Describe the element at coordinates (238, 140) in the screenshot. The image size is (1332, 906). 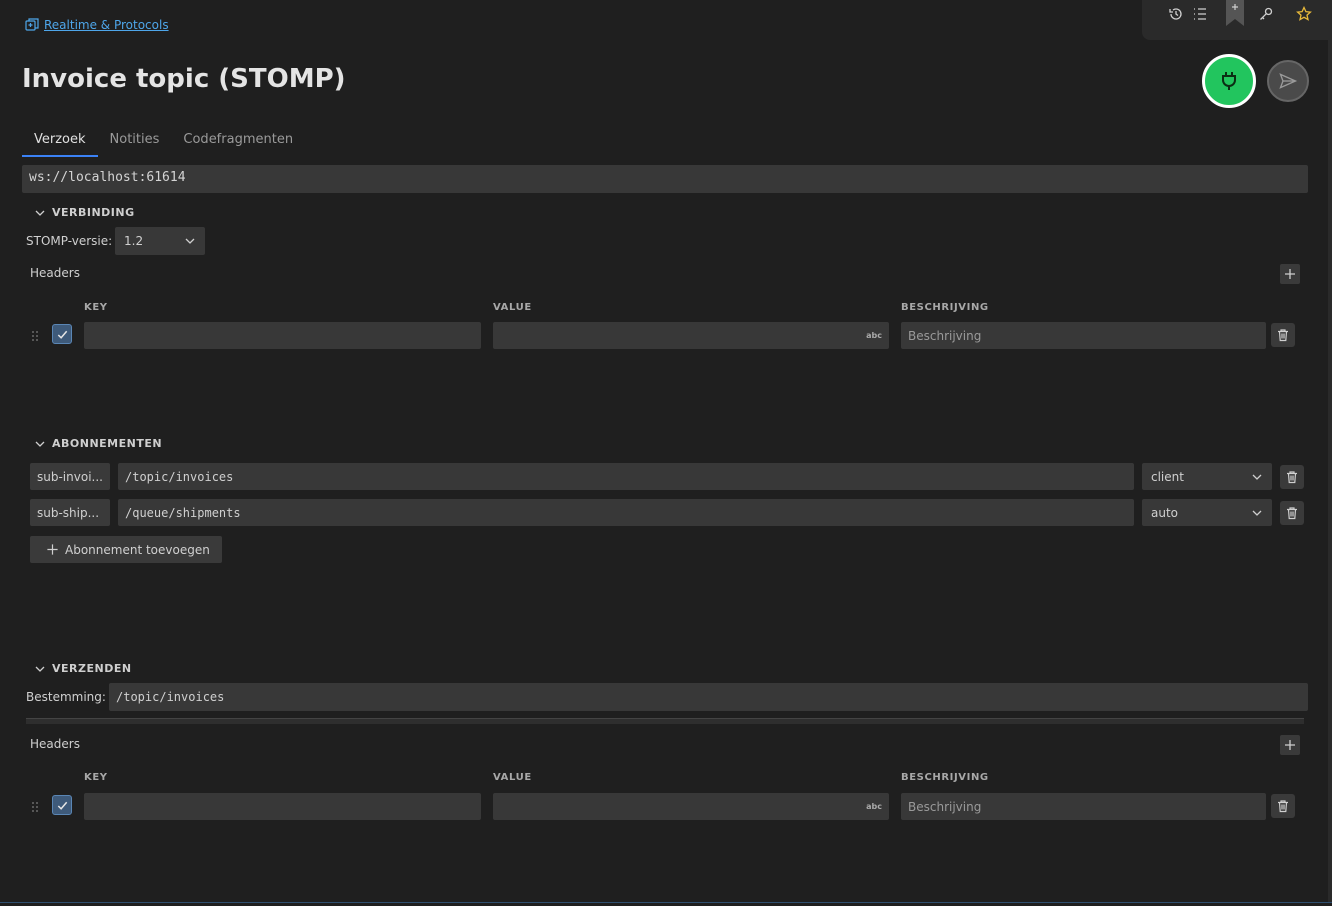
I see `tab-codefragmenten: Codefragmenten` at that location.